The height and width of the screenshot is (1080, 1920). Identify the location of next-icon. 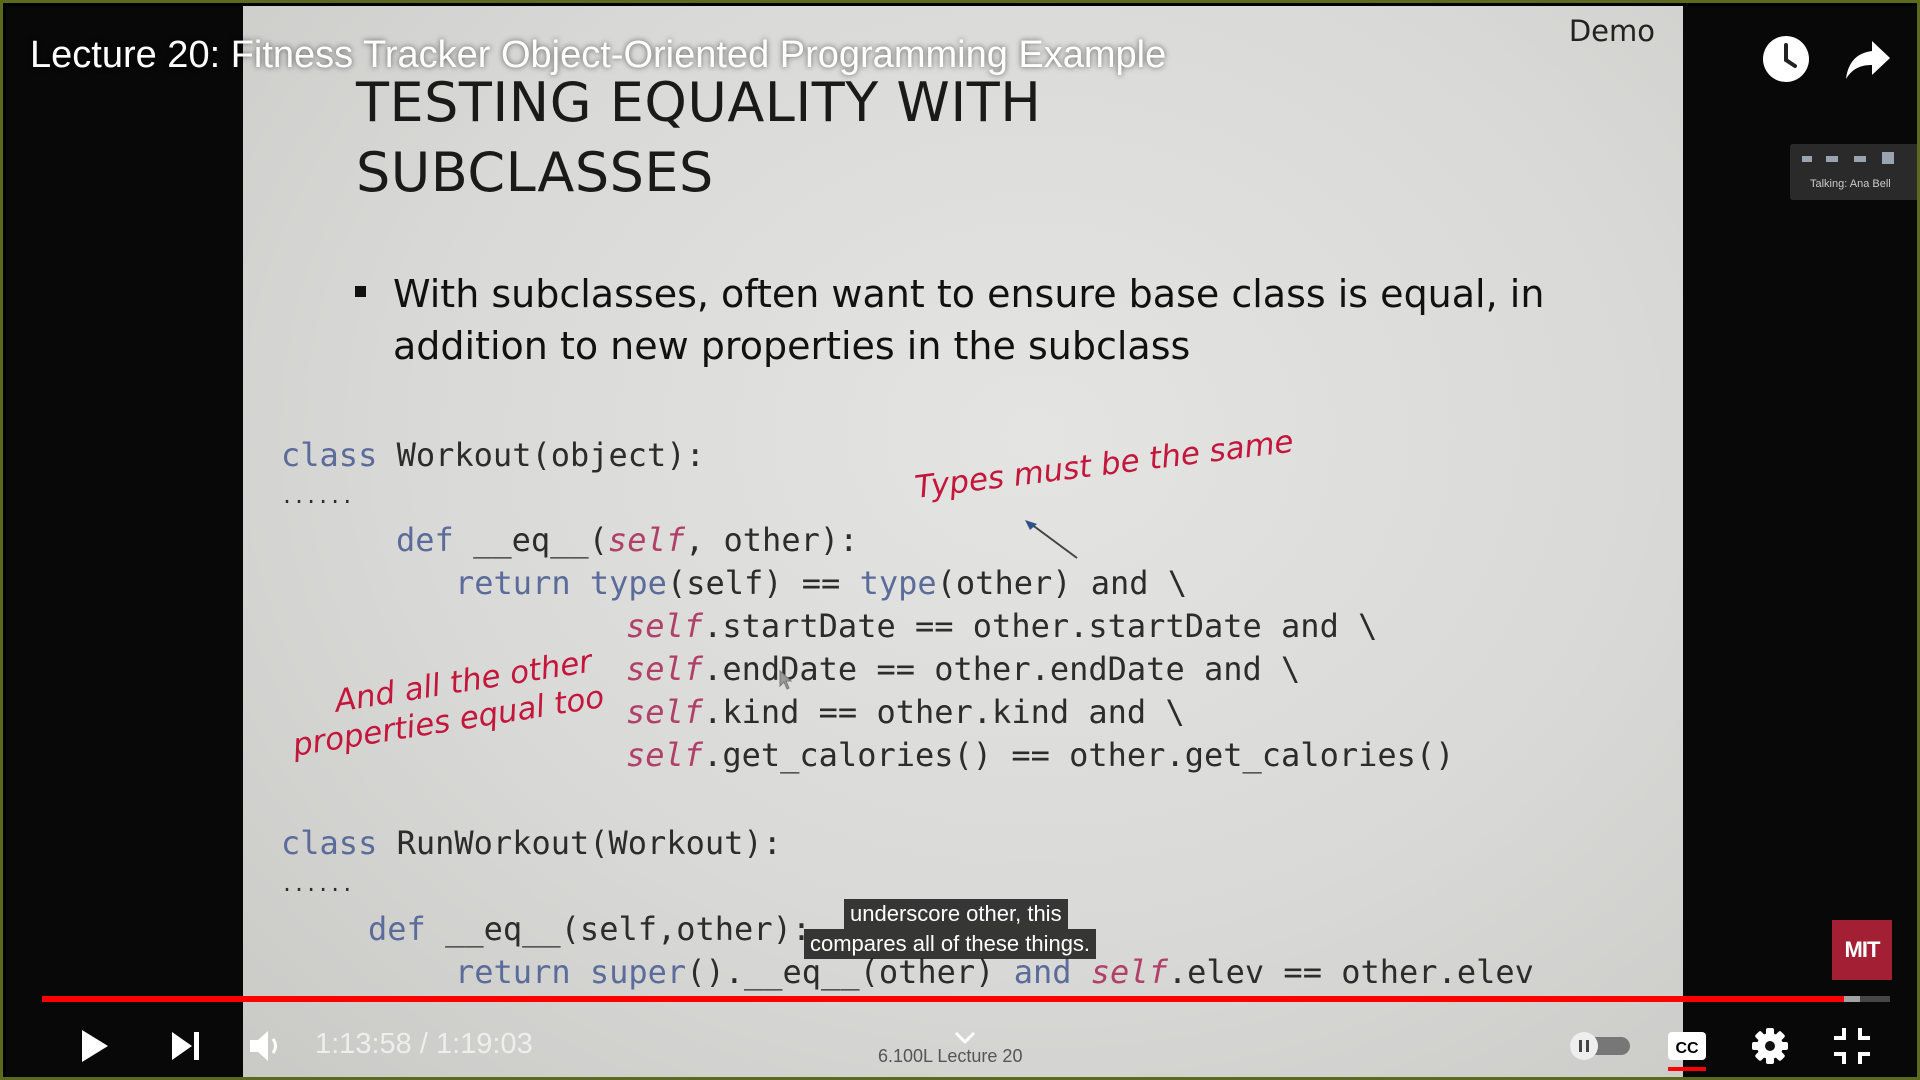
(186, 1046).